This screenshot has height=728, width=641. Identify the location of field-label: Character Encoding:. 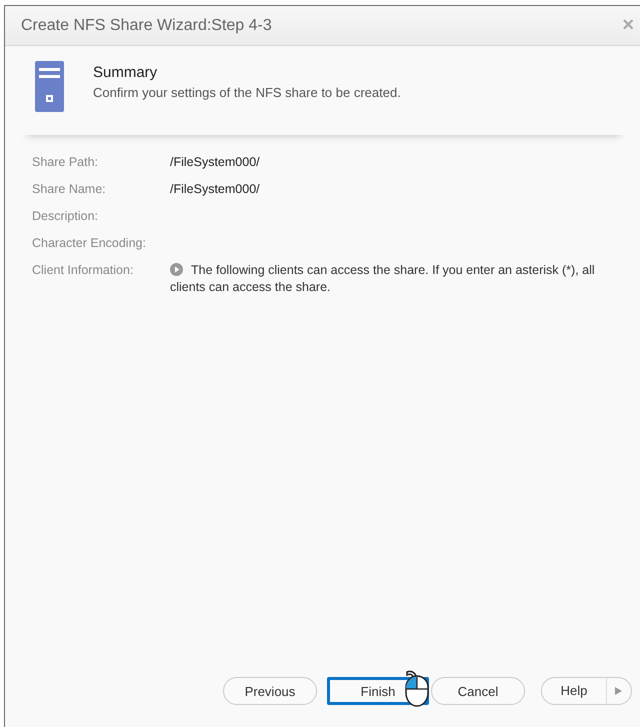
(89, 243).